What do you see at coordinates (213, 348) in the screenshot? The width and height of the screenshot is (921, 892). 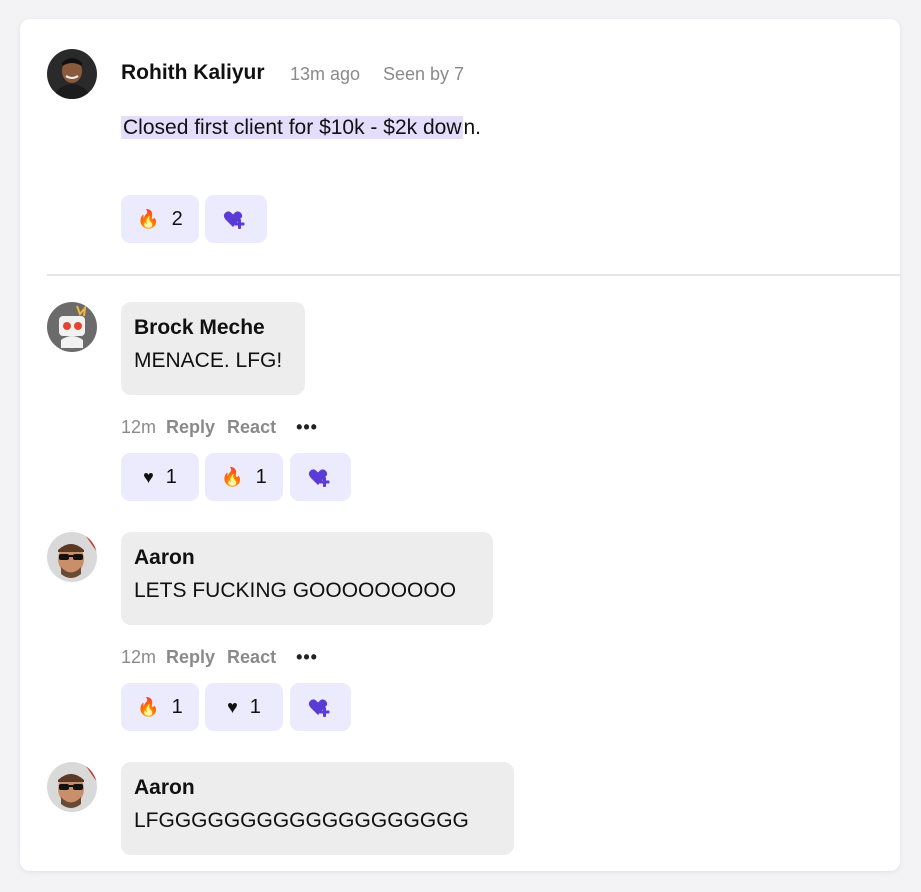 I see `comment-bubble: Brock Meche MENACE. LFG!` at bounding box center [213, 348].